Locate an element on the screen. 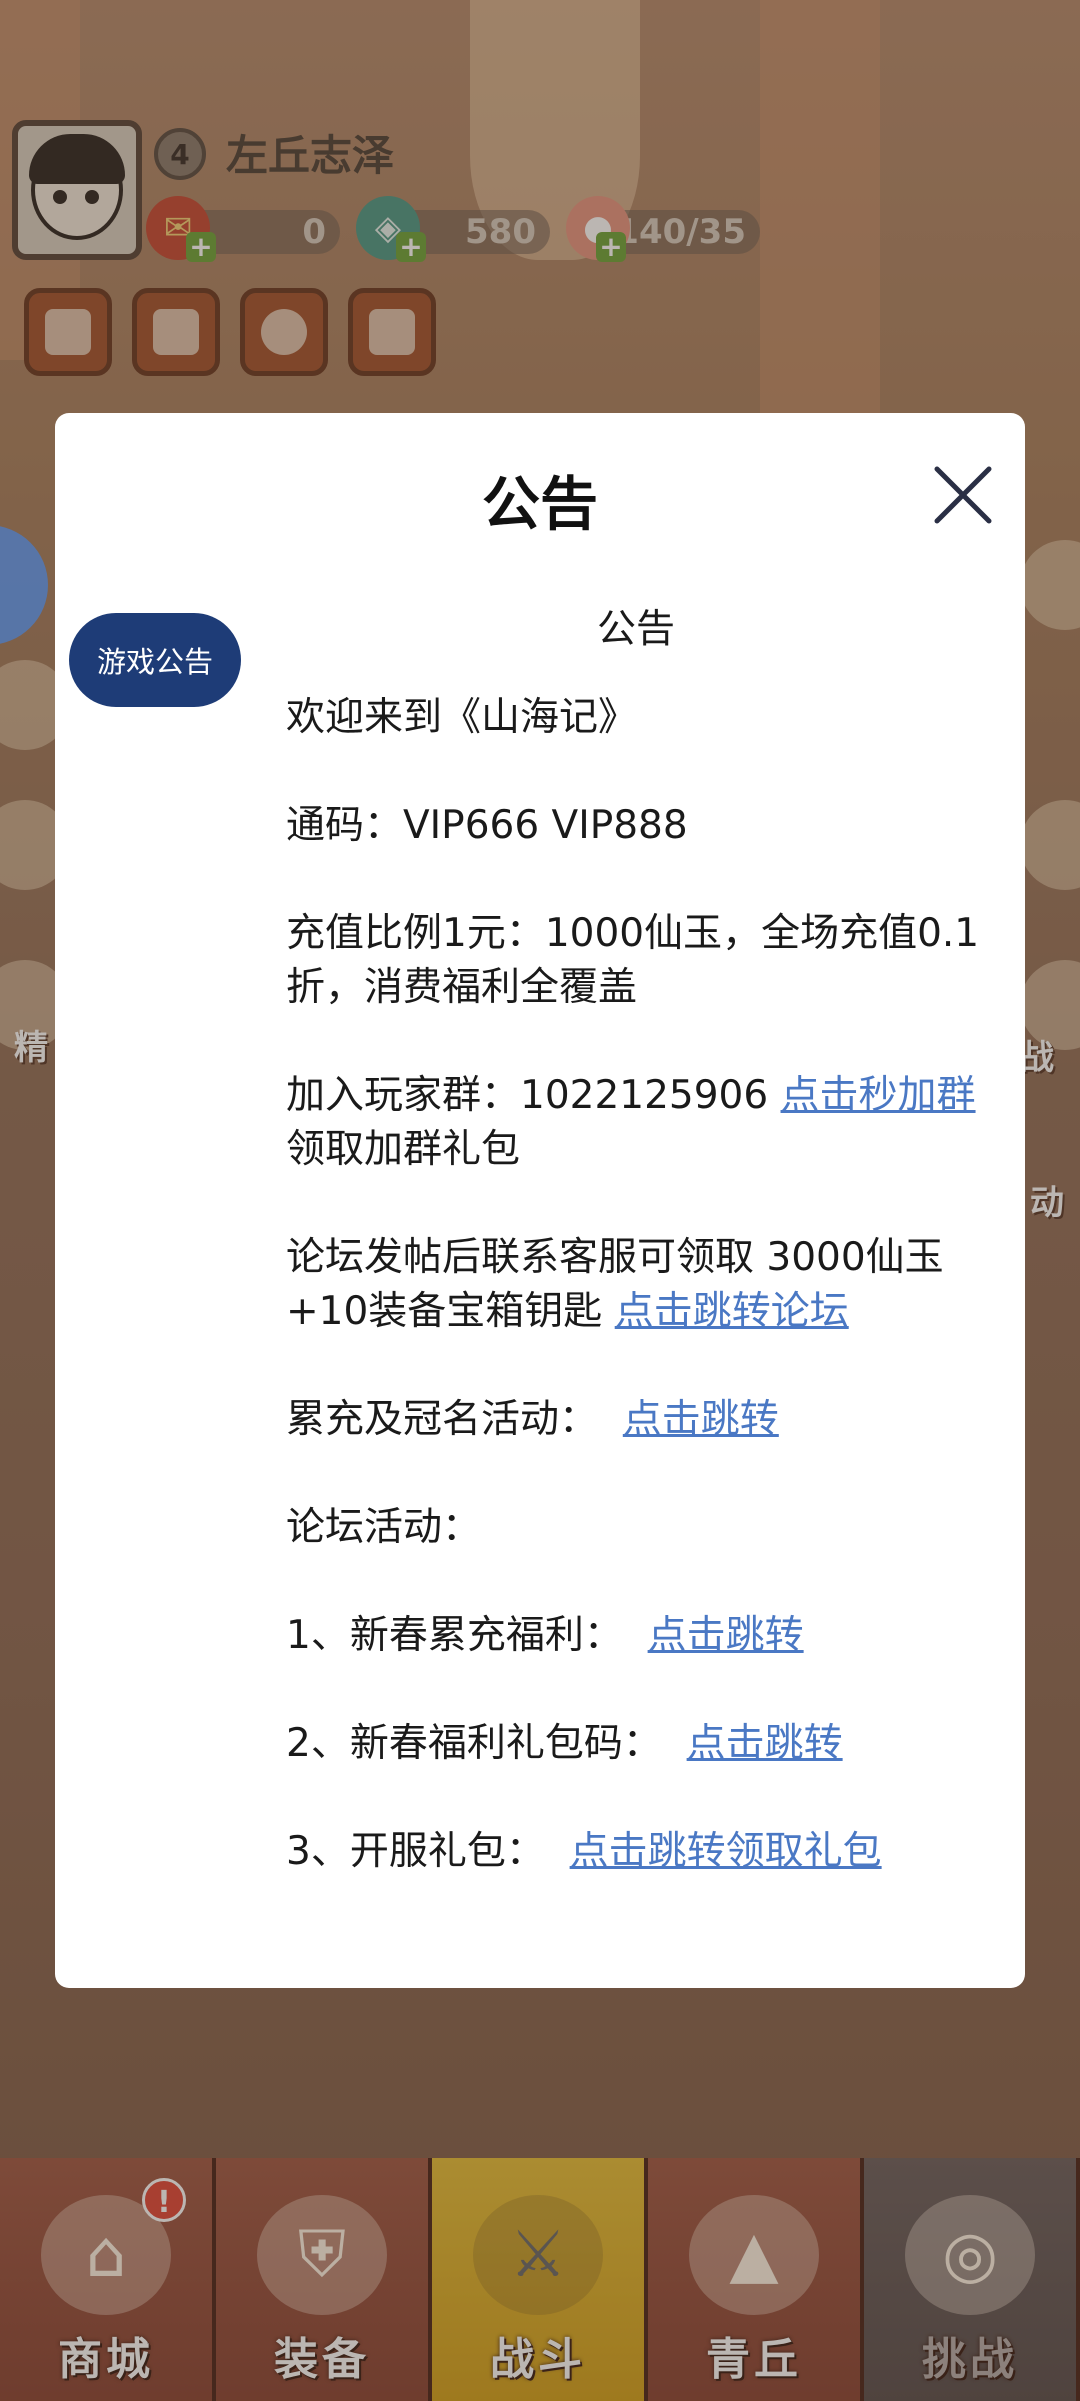  dialog-title: 公告 is located at coordinates (539, 504).